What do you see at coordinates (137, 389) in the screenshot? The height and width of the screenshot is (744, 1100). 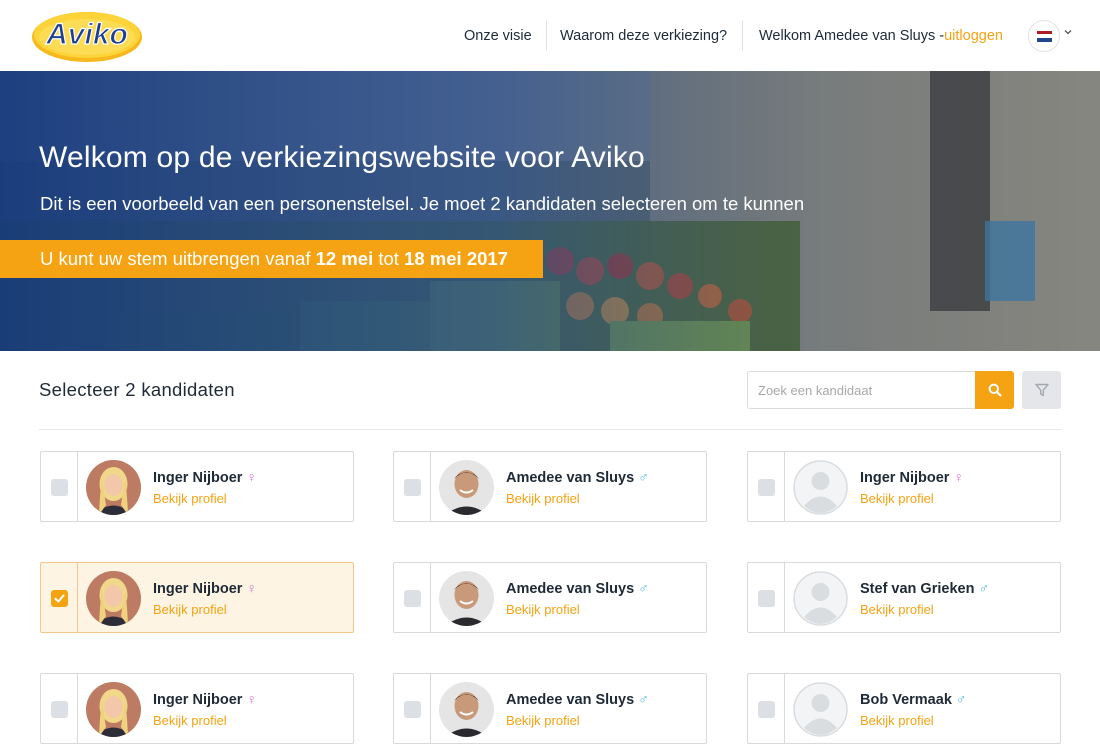 I see `section-title: Selecteer 2 kandidaten` at bounding box center [137, 389].